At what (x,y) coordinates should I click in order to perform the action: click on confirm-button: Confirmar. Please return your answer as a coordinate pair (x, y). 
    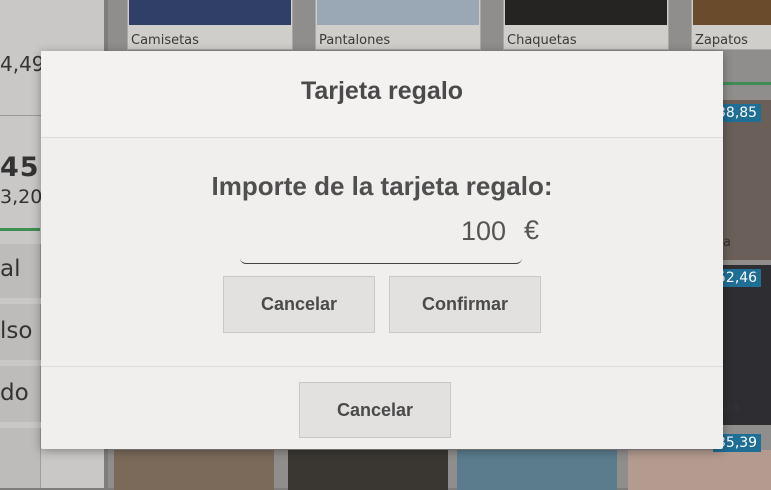
    Looking at the image, I should click on (465, 304).